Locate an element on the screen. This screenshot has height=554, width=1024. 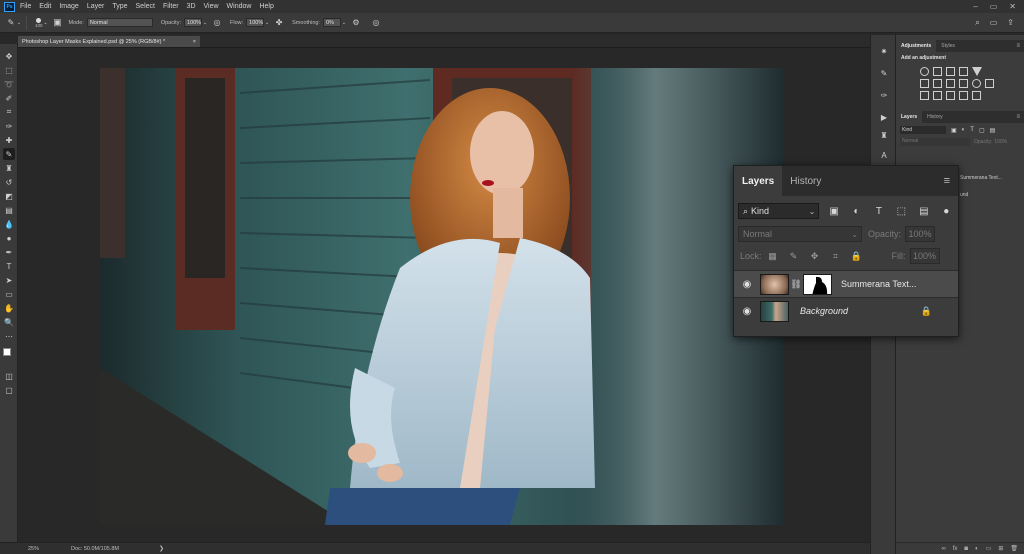
filter-smart-object-icon: ▤ is located at coordinates (923, 211).